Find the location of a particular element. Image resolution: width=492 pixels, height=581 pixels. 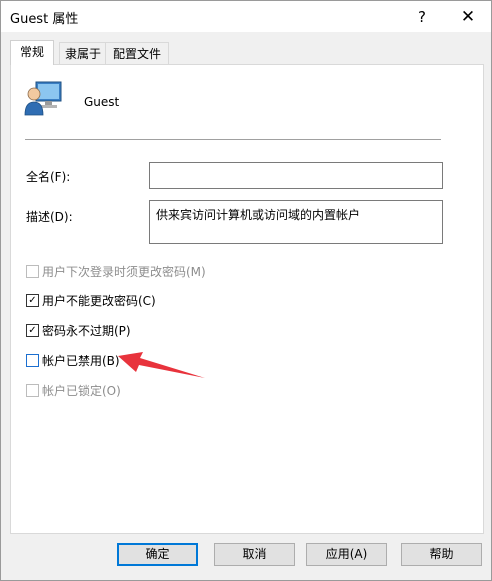

option-label: 密码永不过期(P) is located at coordinates (86, 331).